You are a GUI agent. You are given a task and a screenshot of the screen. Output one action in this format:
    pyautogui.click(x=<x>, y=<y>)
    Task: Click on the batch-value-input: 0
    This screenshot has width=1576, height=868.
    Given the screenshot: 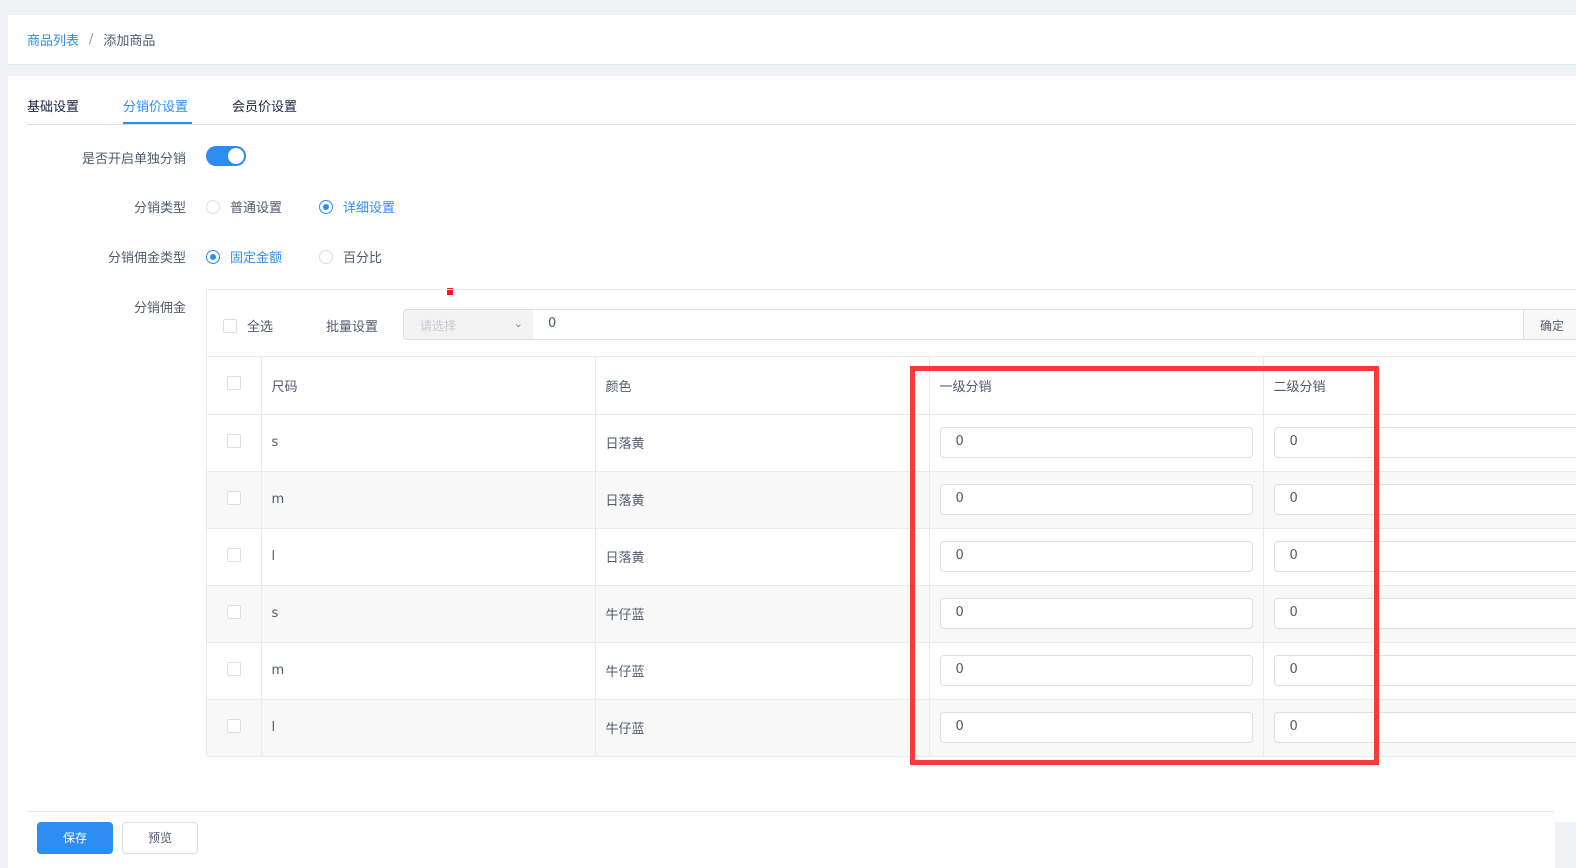 What is the action you would take?
    pyautogui.click(x=1028, y=324)
    